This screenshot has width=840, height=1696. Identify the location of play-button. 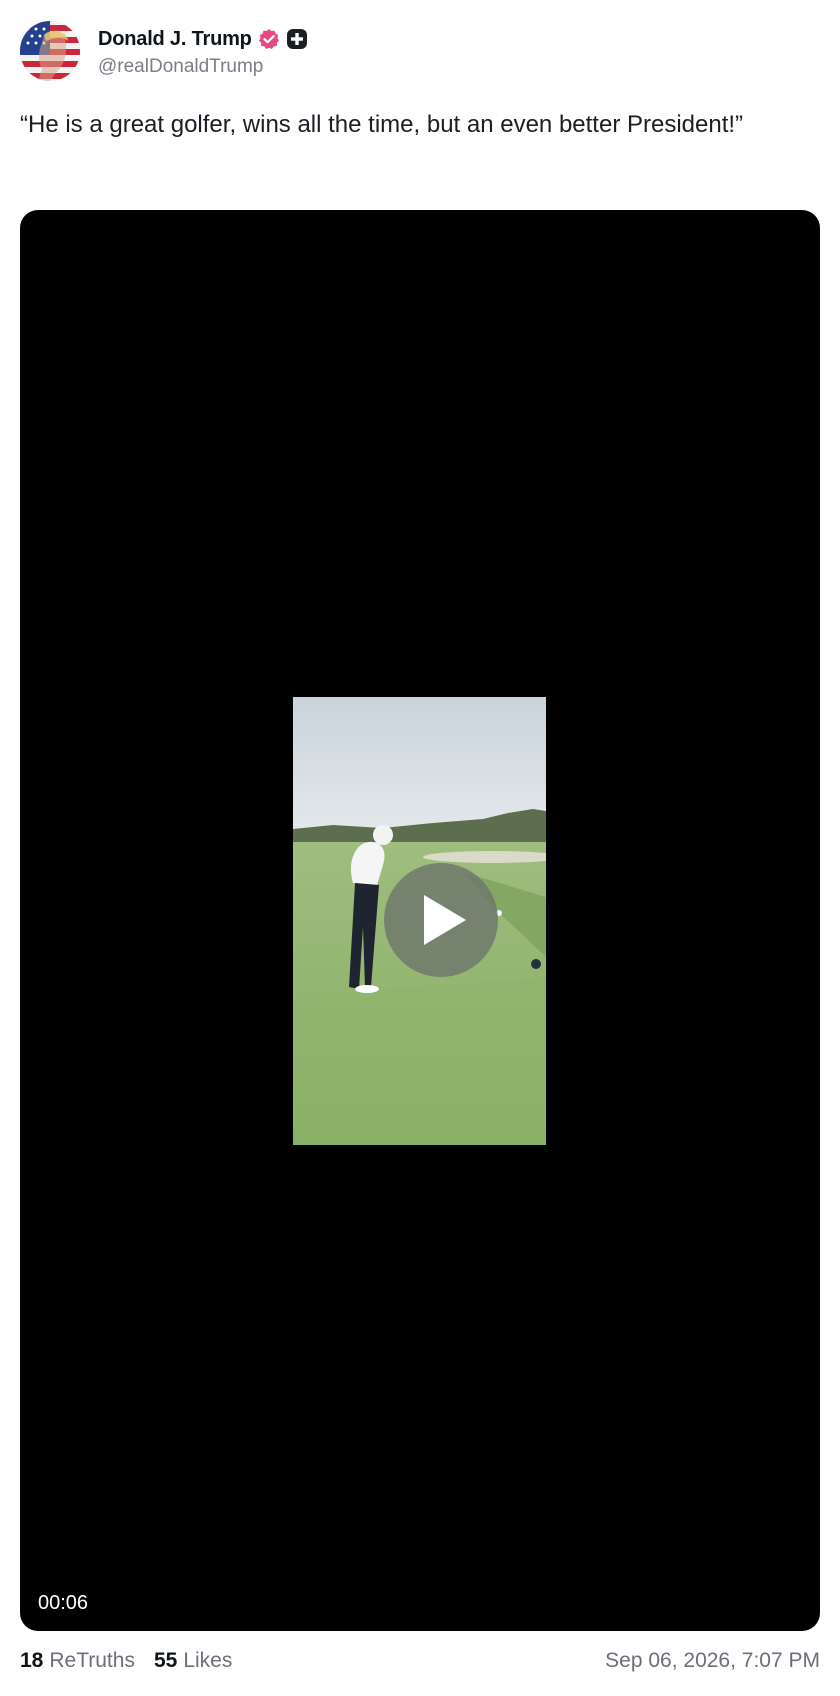
(441, 920).